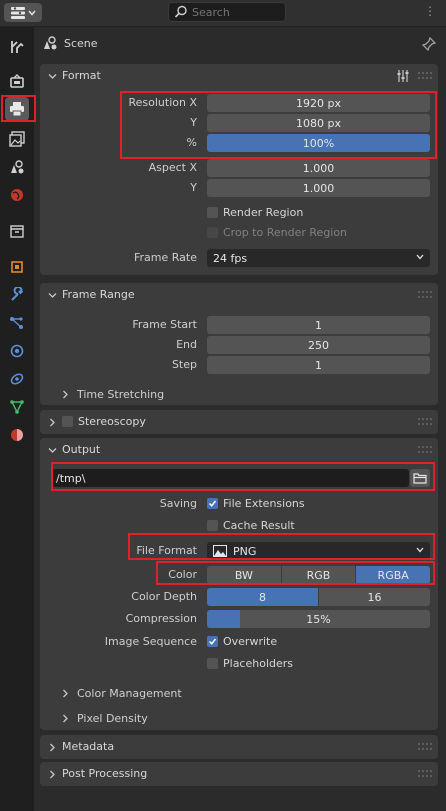 This screenshot has height=811, width=446. I want to click on stereoscopy-checkbox, so click(67, 421).